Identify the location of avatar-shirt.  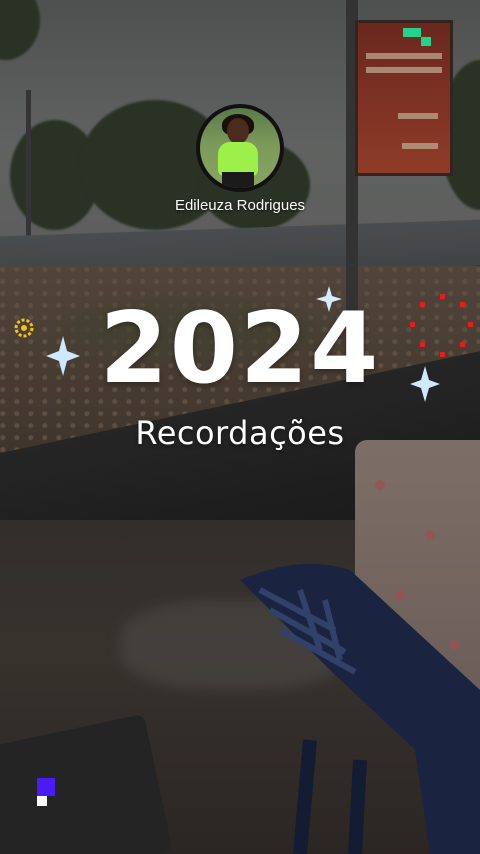
(238, 159).